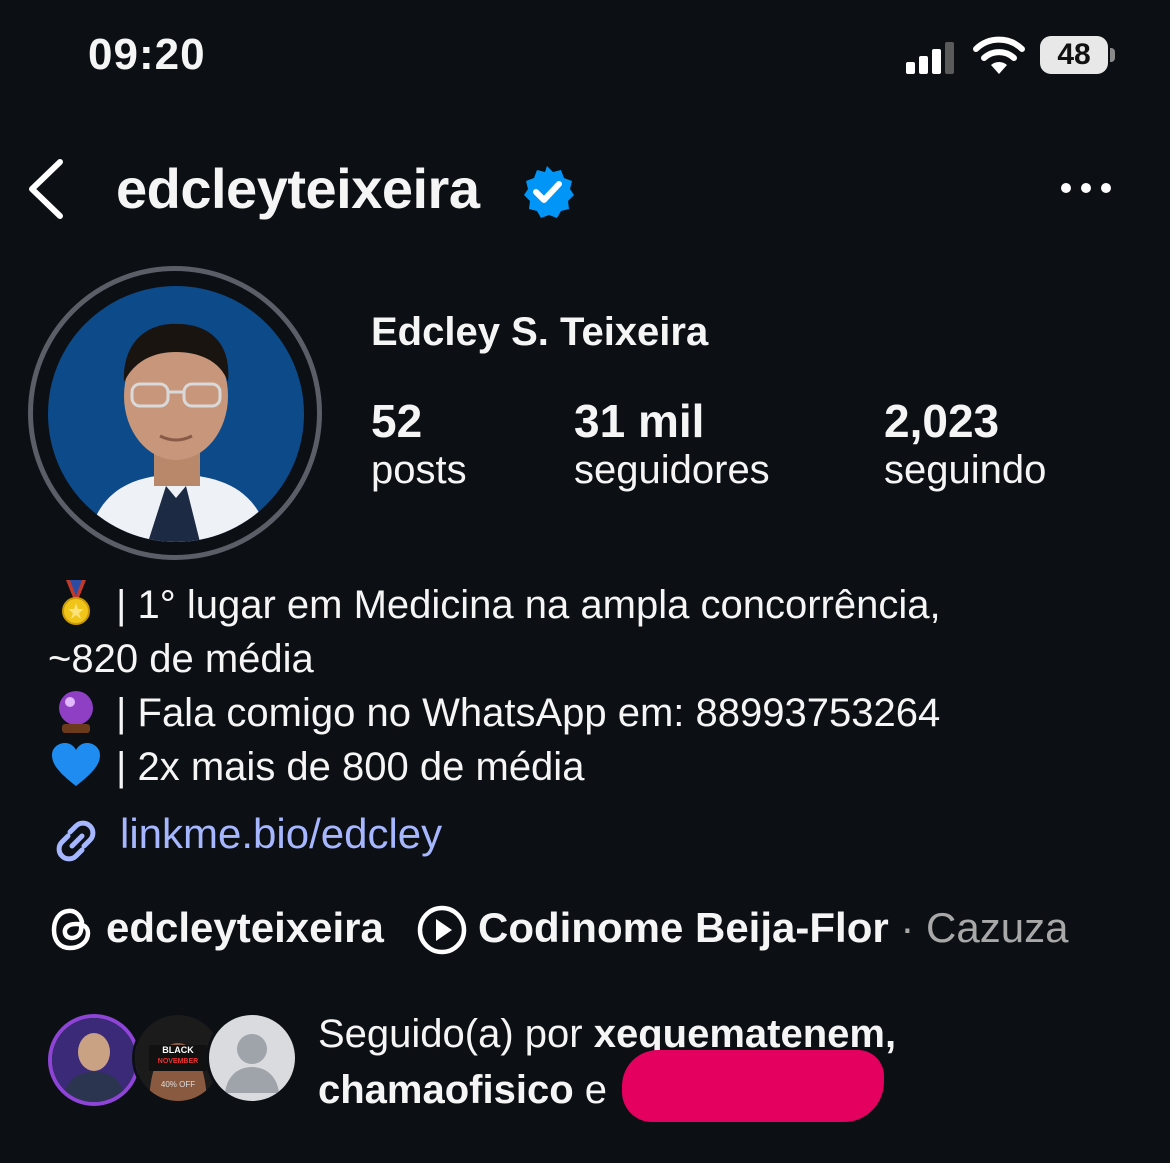 This screenshot has height=1163, width=1170. I want to click on bio-text: ~820 de média, so click(181, 659).